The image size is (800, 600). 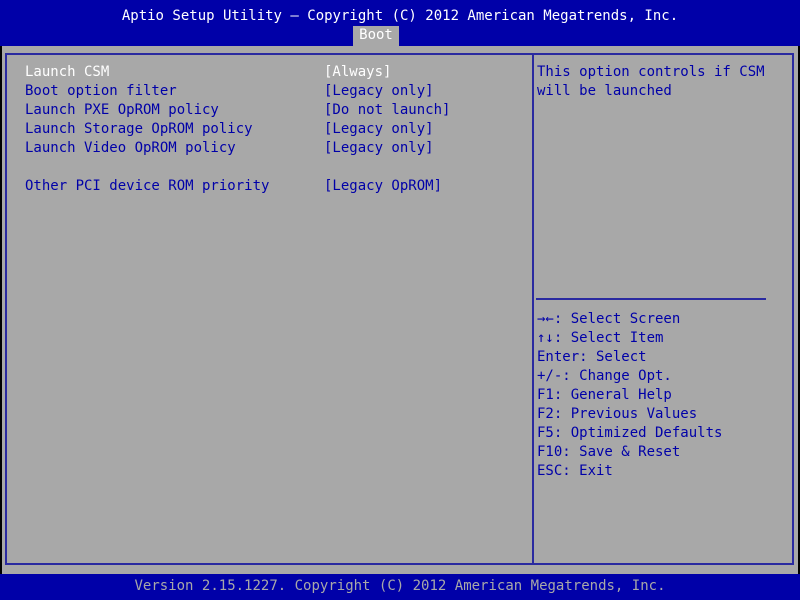 I want to click on key-hint-f2: F2: Previous Values, so click(x=617, y=414).